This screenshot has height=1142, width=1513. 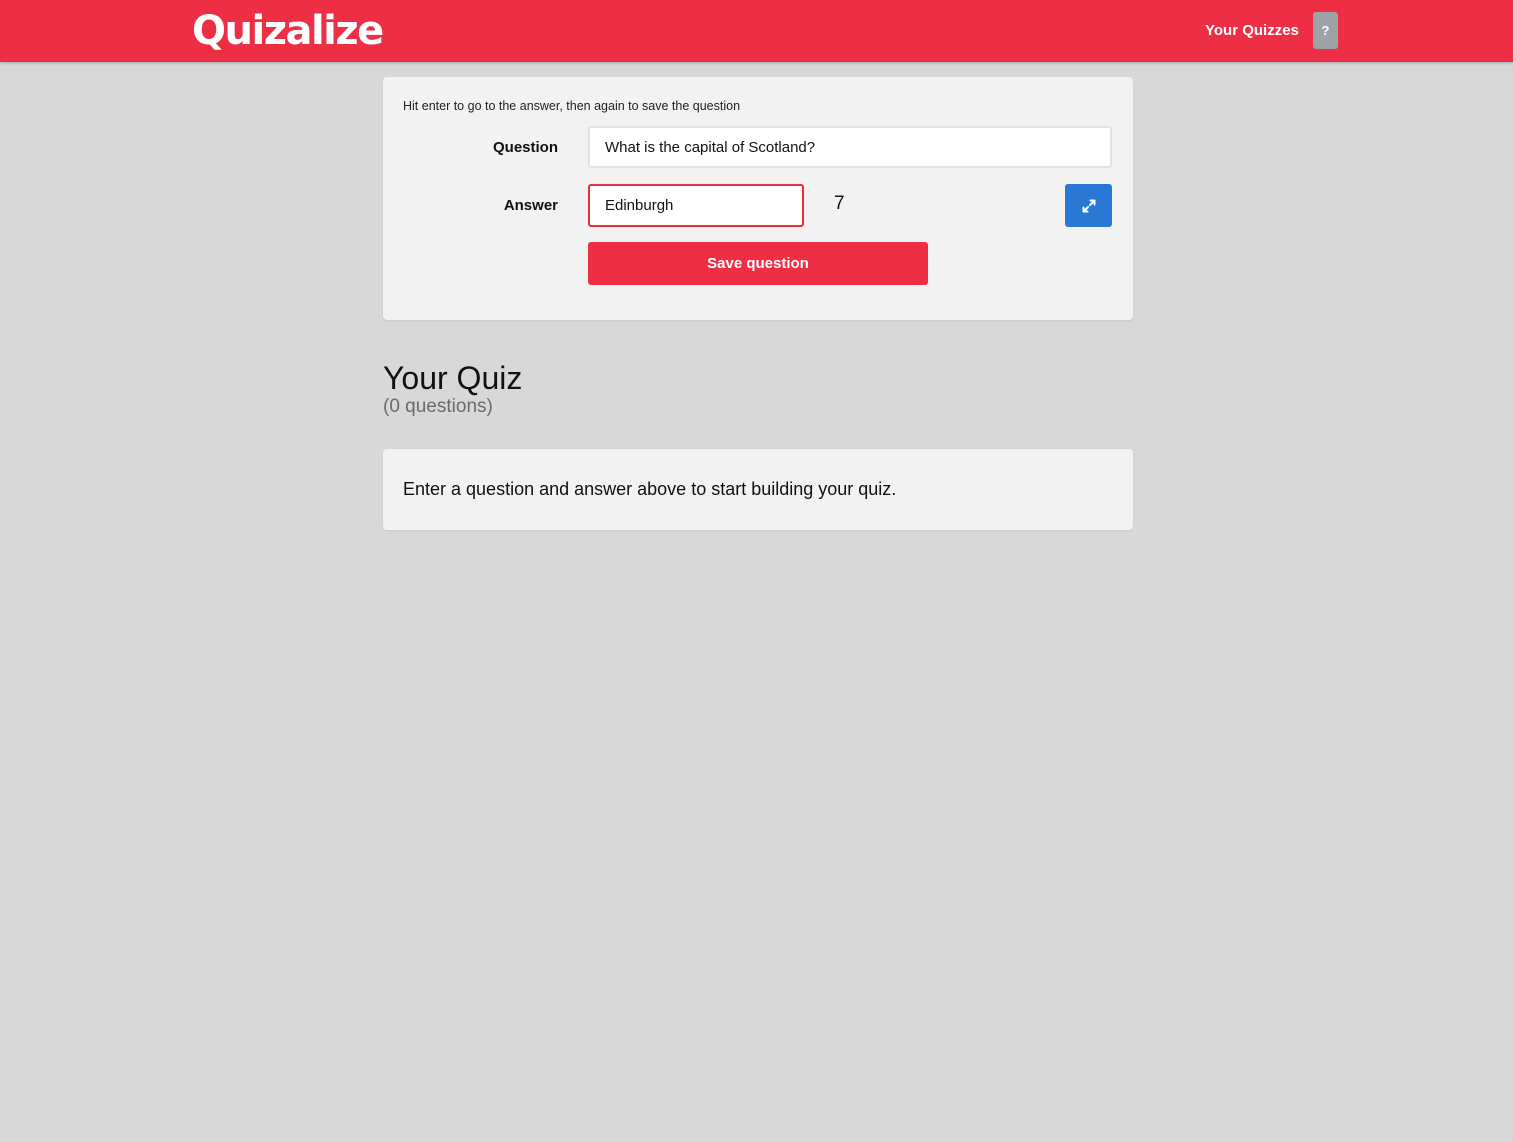 I want to click on help-icon: ?, so click(x=1325, y=30).